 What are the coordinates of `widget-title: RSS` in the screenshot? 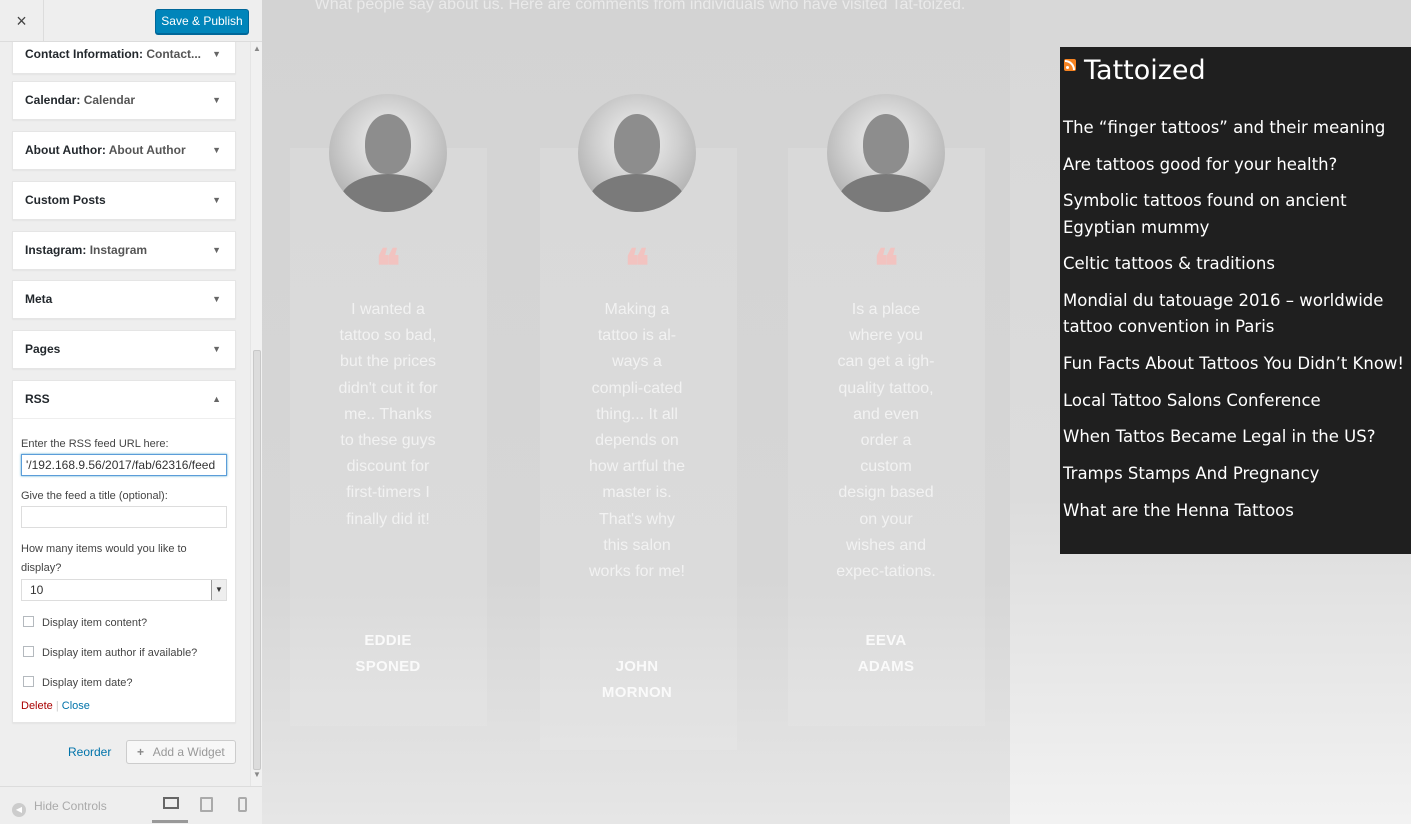 It's located at (37, 399).